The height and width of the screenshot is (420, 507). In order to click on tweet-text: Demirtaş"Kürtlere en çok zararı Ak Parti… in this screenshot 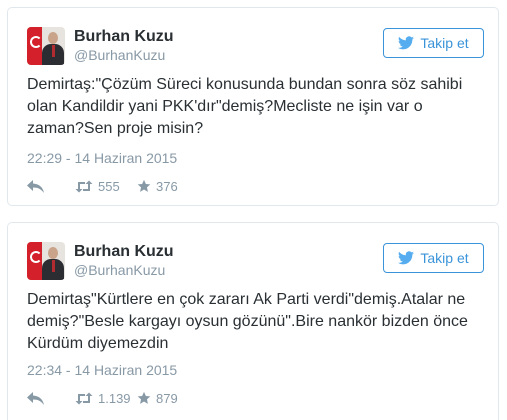, I will do `click(247, 321)`.